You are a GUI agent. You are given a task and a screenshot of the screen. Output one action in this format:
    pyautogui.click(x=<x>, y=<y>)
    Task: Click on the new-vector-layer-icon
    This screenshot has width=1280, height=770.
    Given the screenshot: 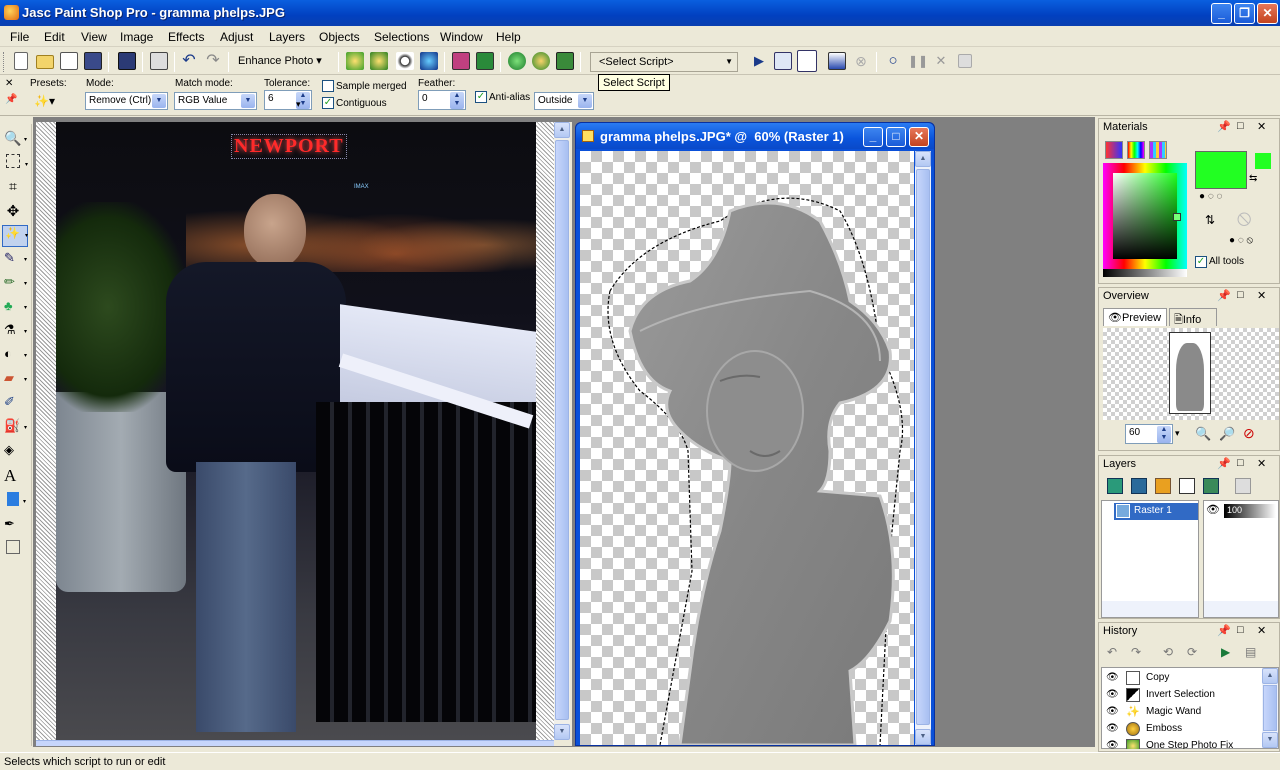 What is the action you would take?
    pyautogui.click(x=1139, y=486)
    